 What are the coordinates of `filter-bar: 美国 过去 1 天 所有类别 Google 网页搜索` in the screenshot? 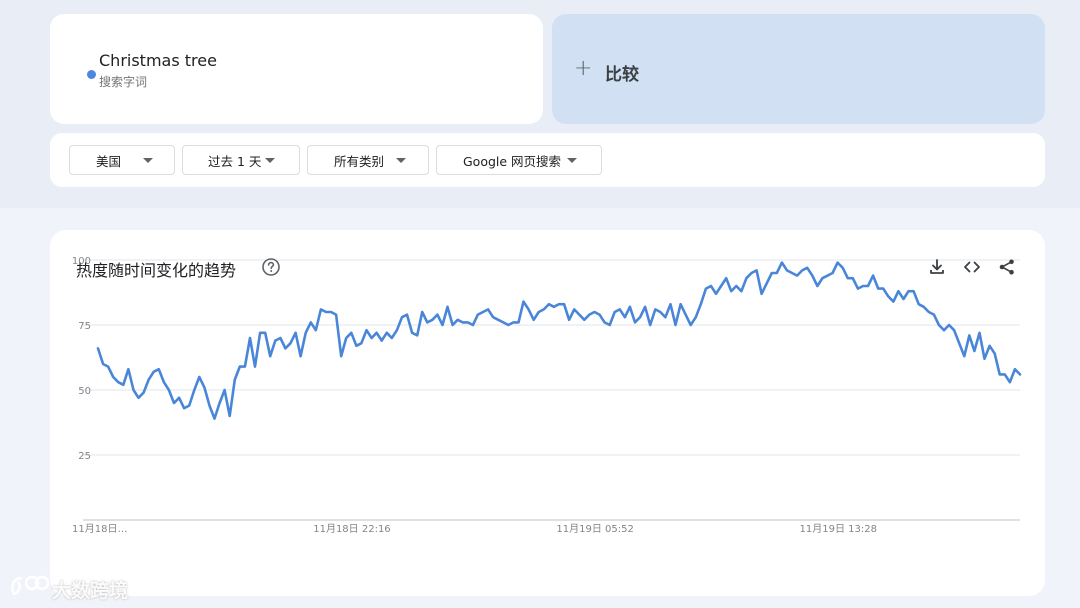 It's located at (547, 160).